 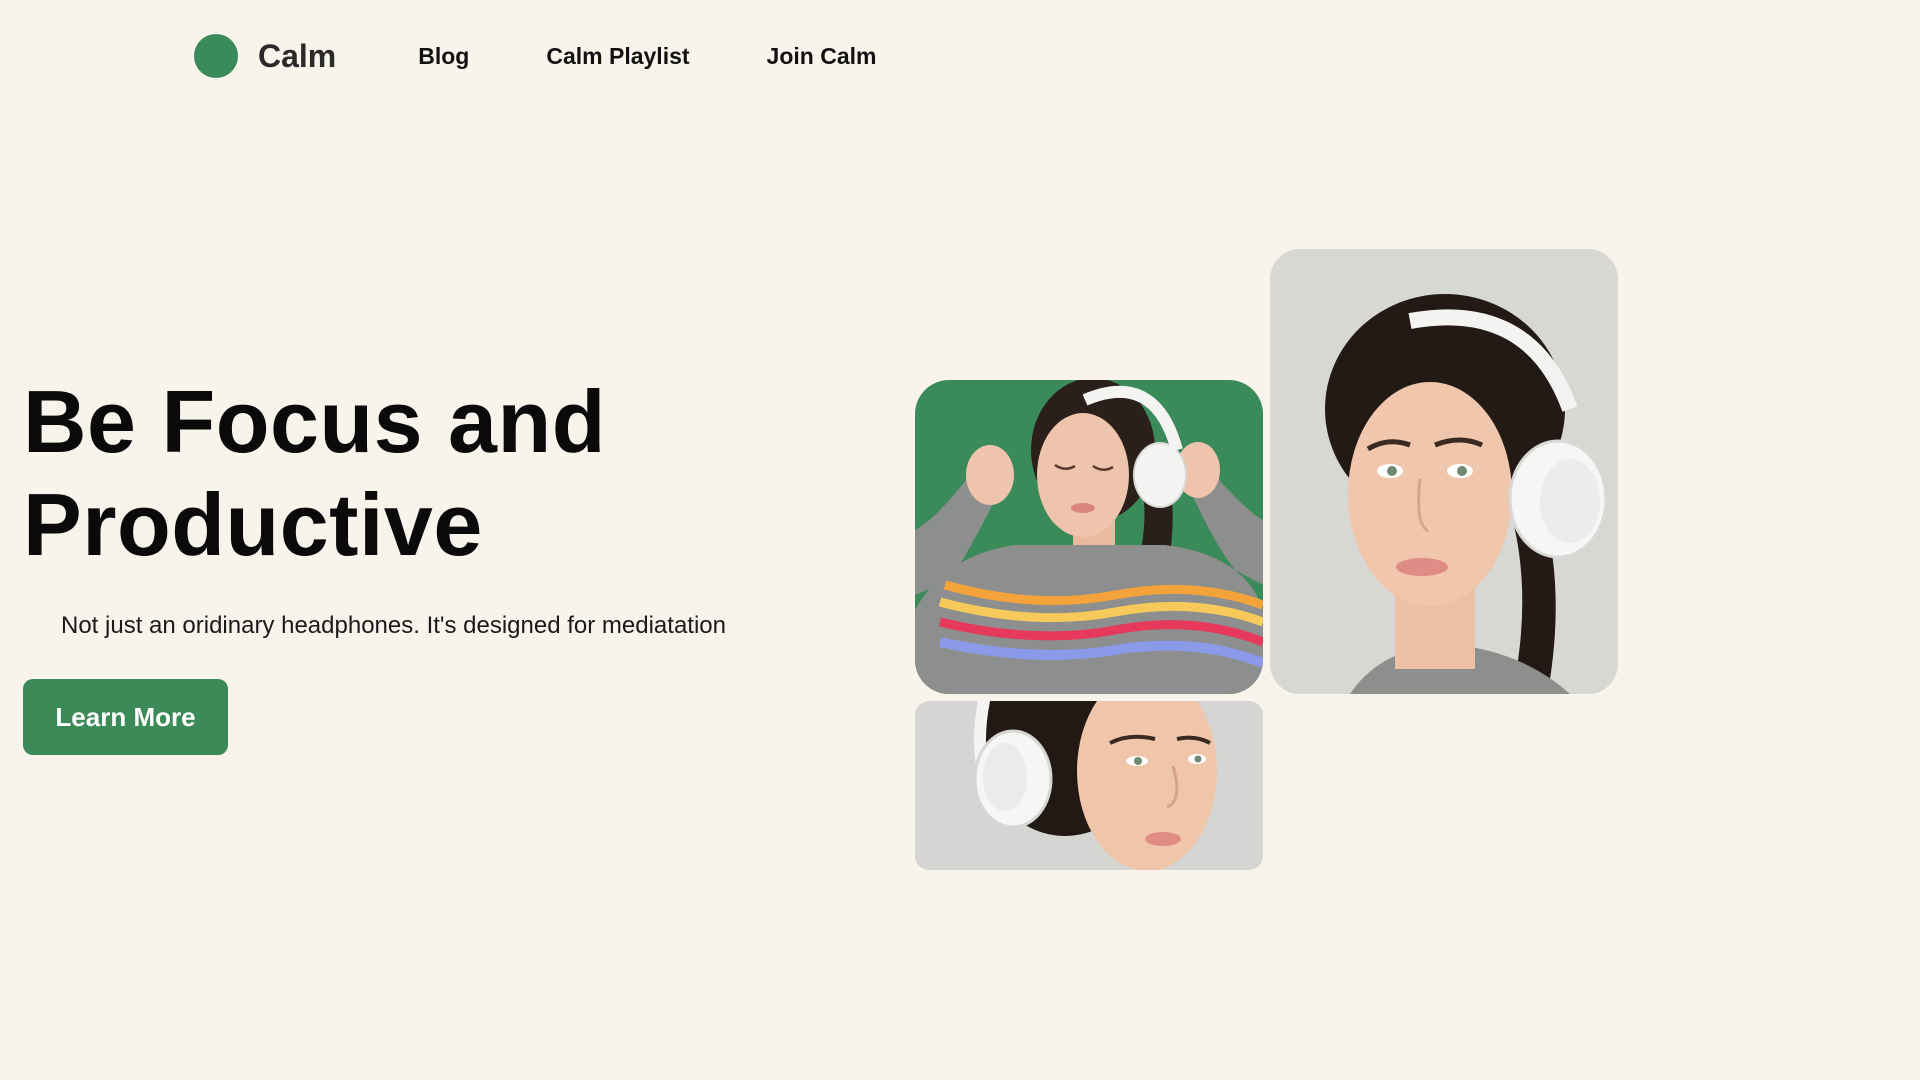 I want to click on gallery-image-woman-portrait, so click(x=1444, y=471).